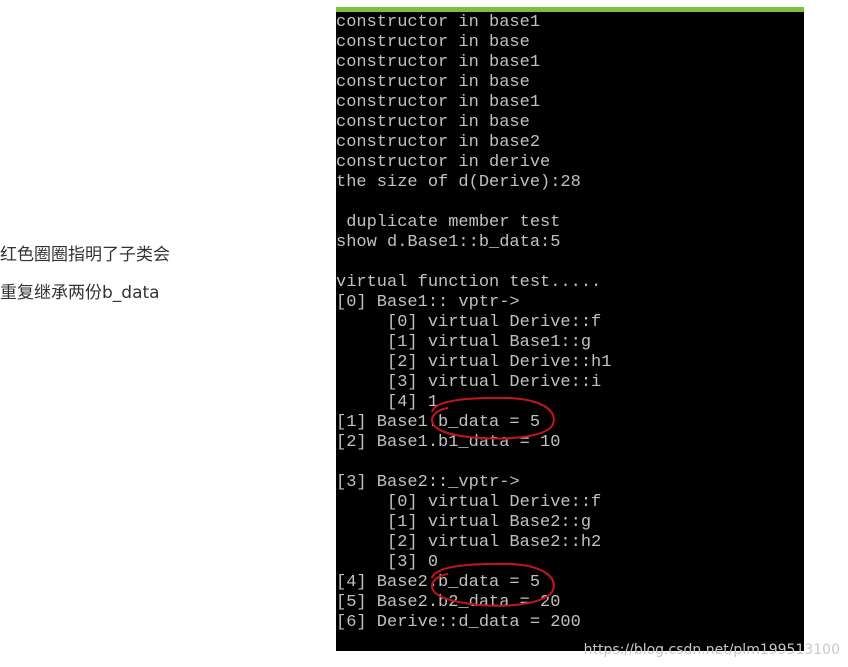 Image resolution: width=848 pixels, height=667 pixels. What do you see at coordinates (448, 222) in the screenshot?
I see `console-line: duplicate member test` at bounding box center [448, 222].